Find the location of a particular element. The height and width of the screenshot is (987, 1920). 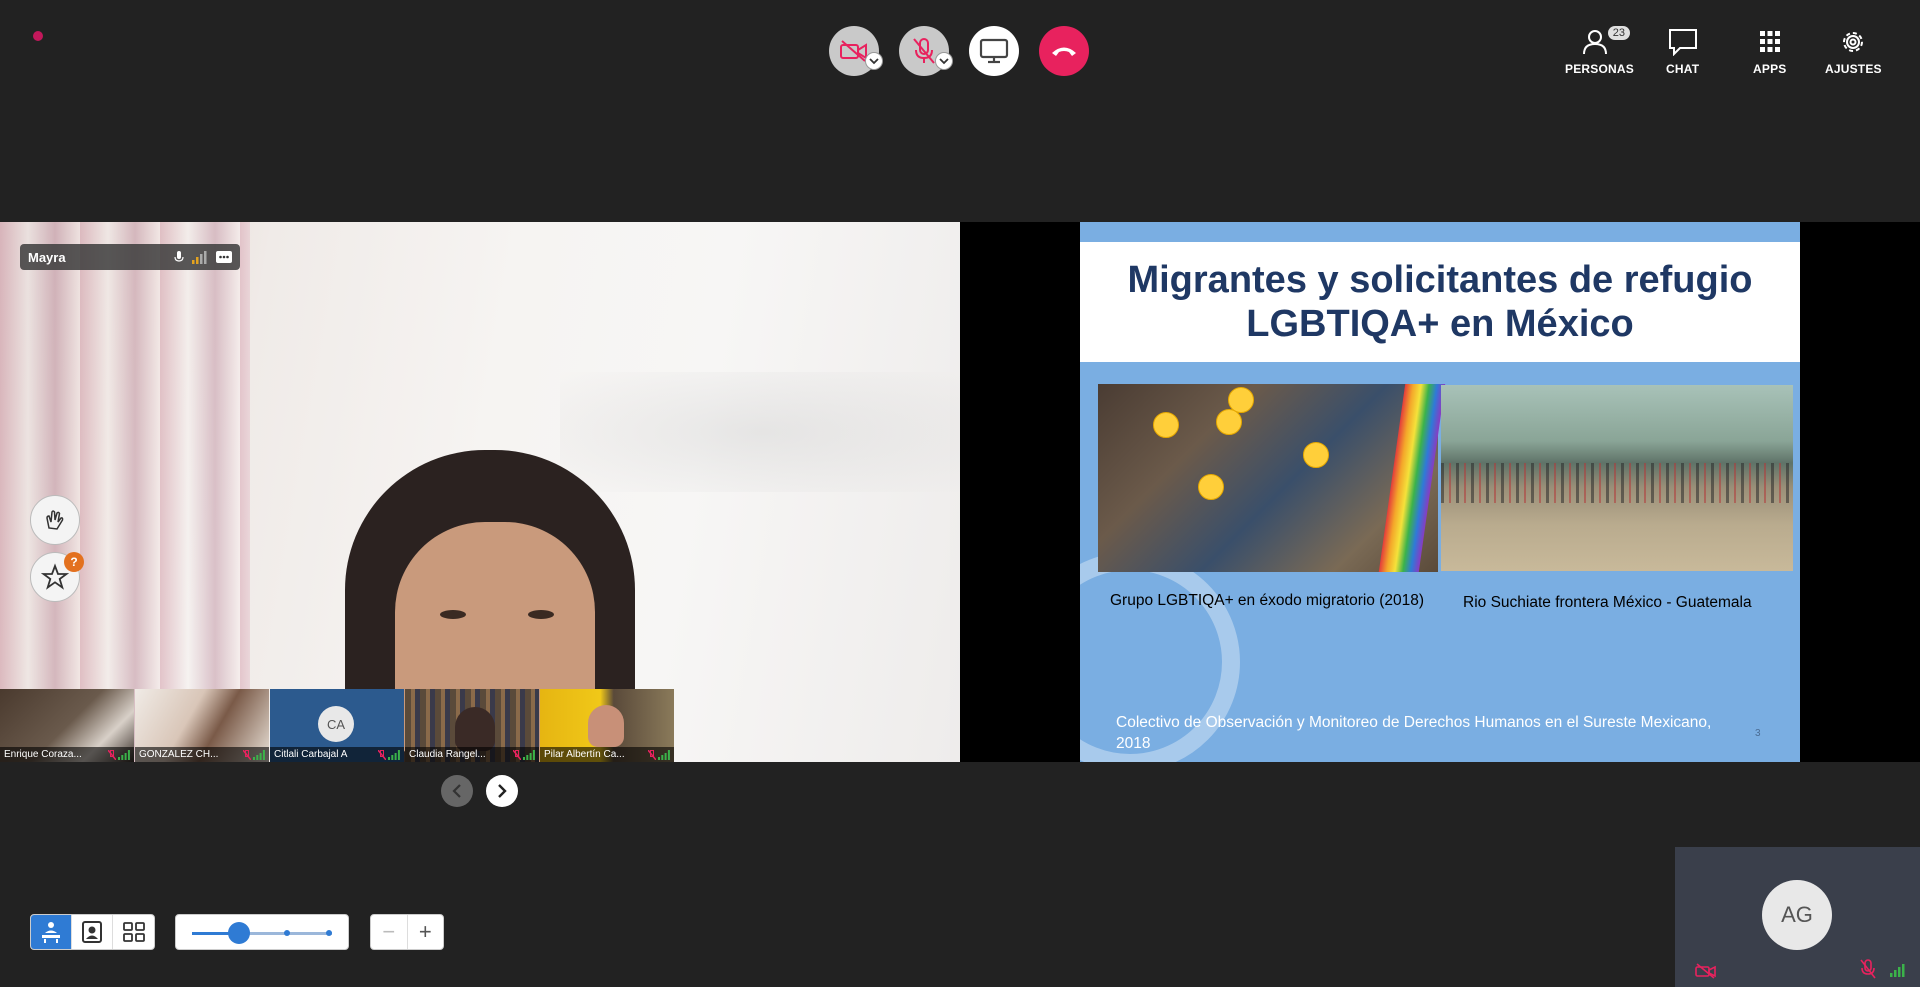

chevron-left-icon is located at coordinates (456, 791).